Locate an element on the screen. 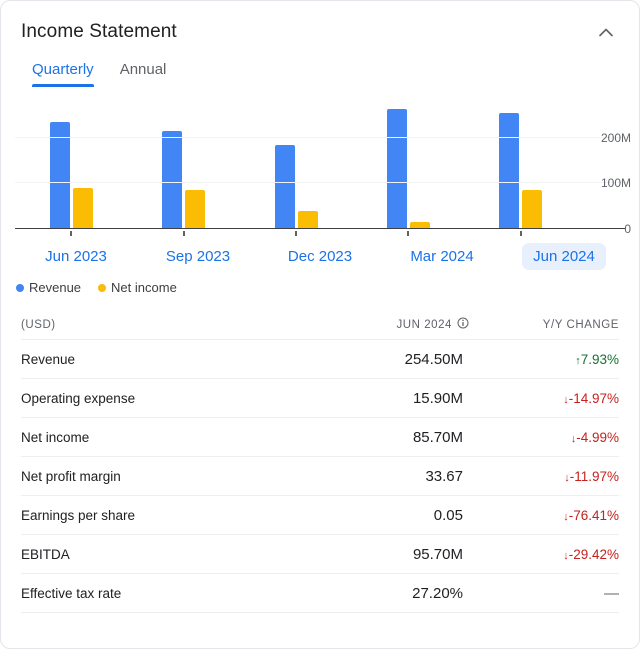  column-header-period-label: JUN 2024 is located at coordinates (424, 324).